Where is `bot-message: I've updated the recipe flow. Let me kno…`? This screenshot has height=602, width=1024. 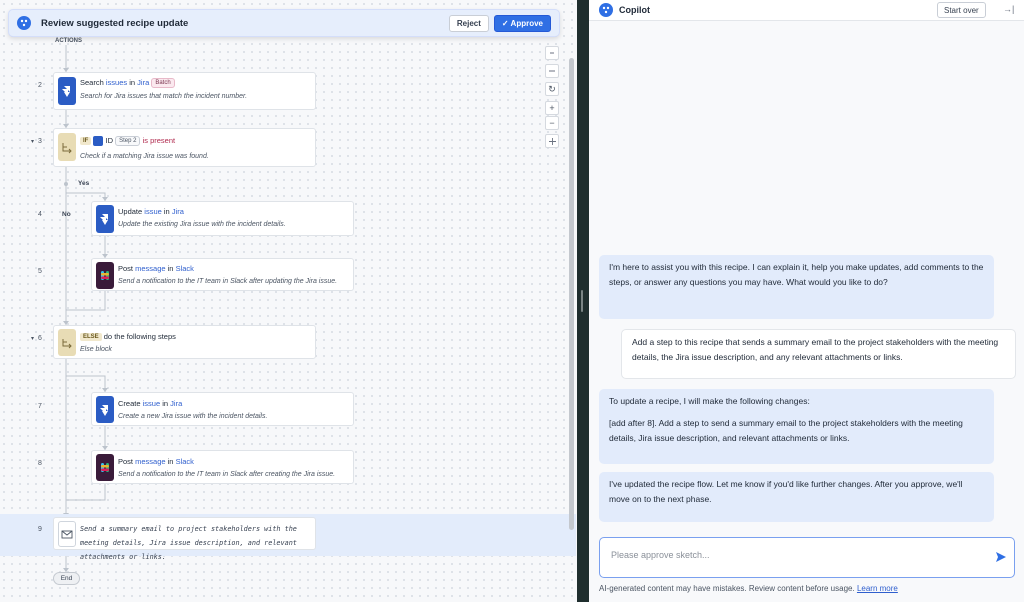 bot-message: I've updated the recipe flow. Let me kno… is located at coordinates (796, 497).